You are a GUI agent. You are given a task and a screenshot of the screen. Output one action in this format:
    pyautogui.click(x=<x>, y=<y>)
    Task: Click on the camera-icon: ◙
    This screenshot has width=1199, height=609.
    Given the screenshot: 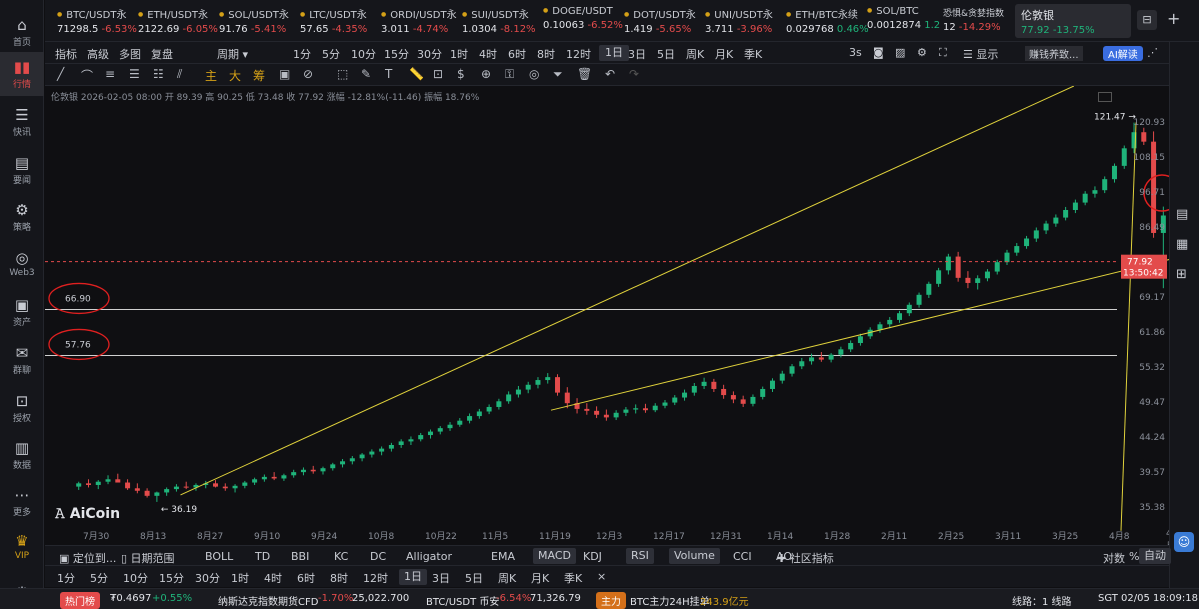 What is the action you would take?
    pyautogui.click(x=878, y=52)
    